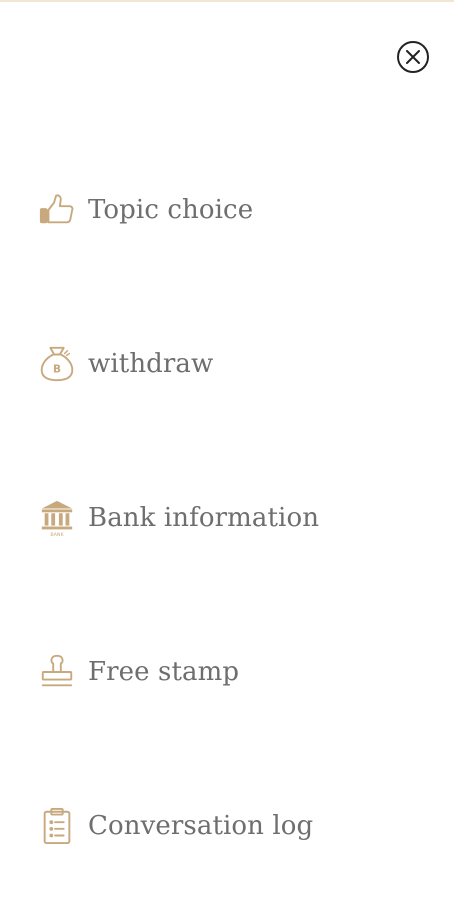 The height and width of the screenshot is (900, 454). I want to click on menu-item-topic-choice: Topic choice, so click(228, 210).